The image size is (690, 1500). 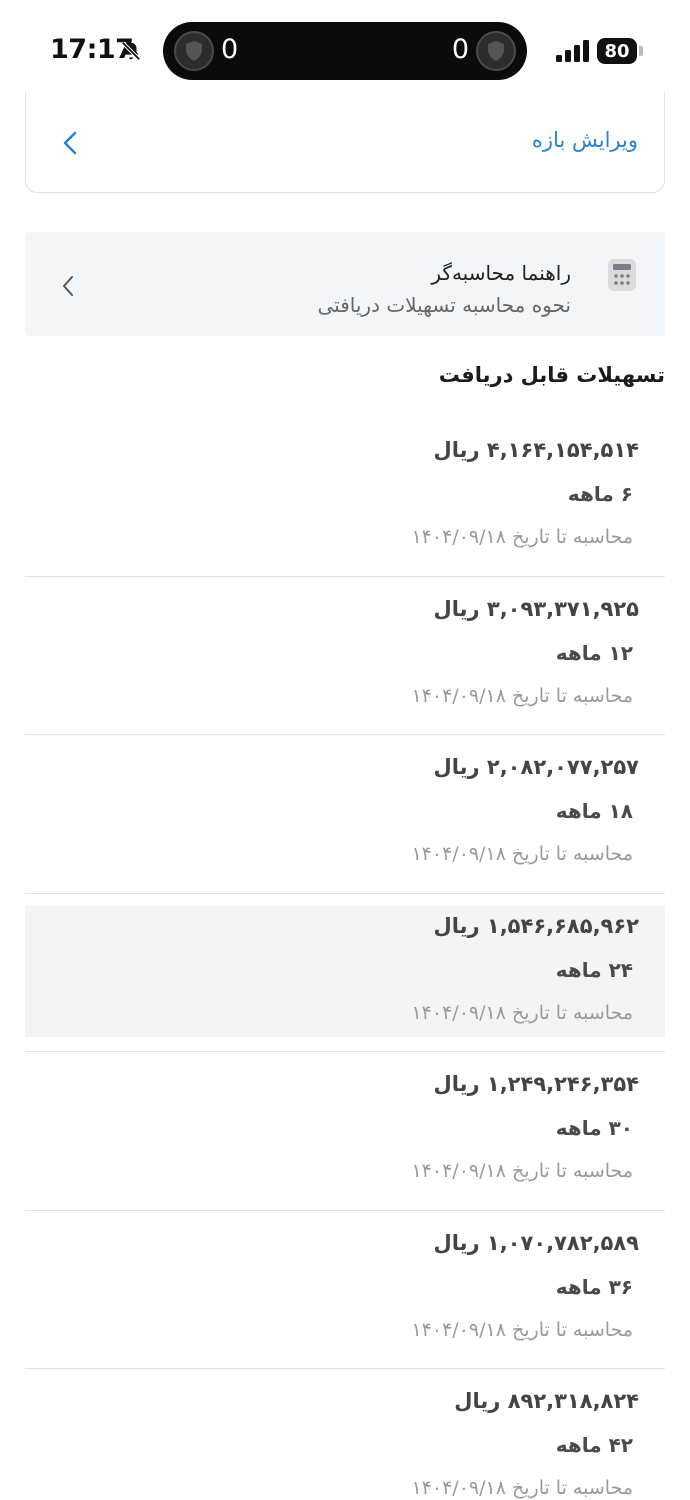 What do you see at coordinates (622, 275) in the screenshot?
I see `calculator-icon` at bounding box center [622, 275].